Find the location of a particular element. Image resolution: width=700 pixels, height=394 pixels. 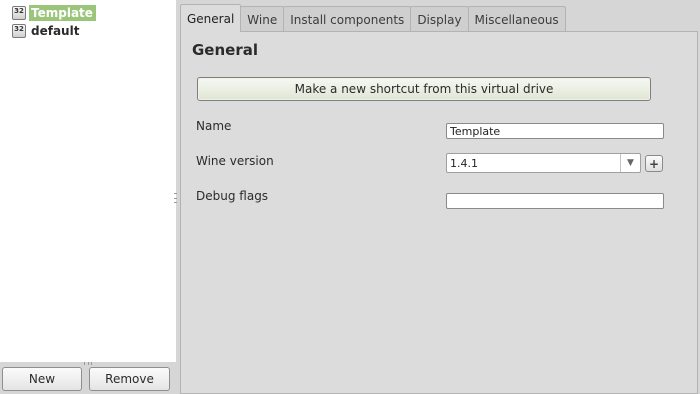

name-label: Name is located at coordinates (214, 126).